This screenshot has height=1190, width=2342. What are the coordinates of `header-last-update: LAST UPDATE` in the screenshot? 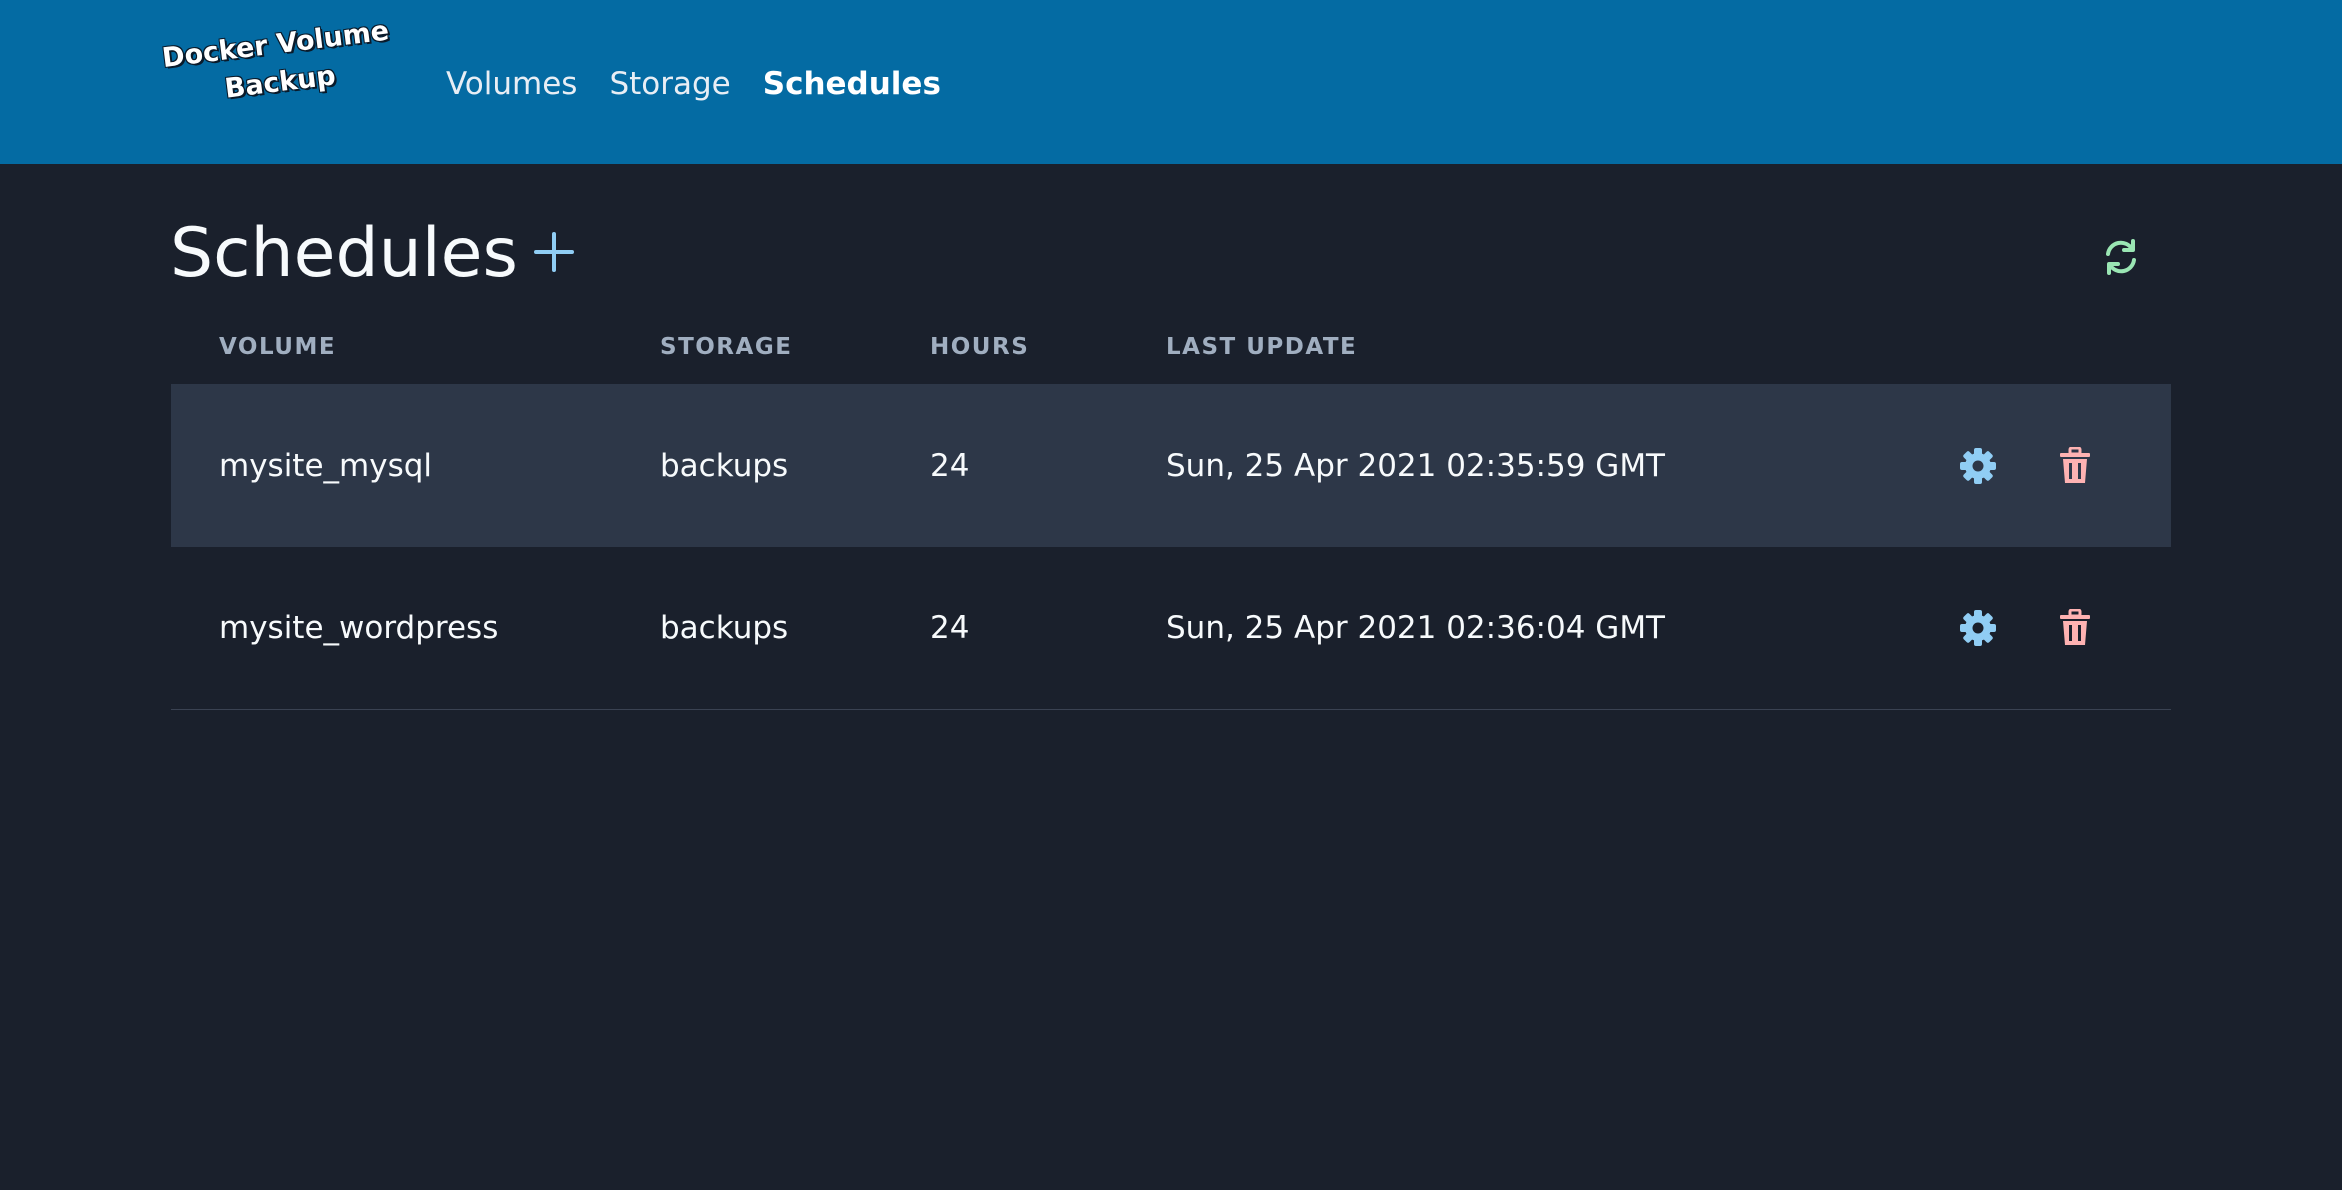 It's located at (1262, 347).